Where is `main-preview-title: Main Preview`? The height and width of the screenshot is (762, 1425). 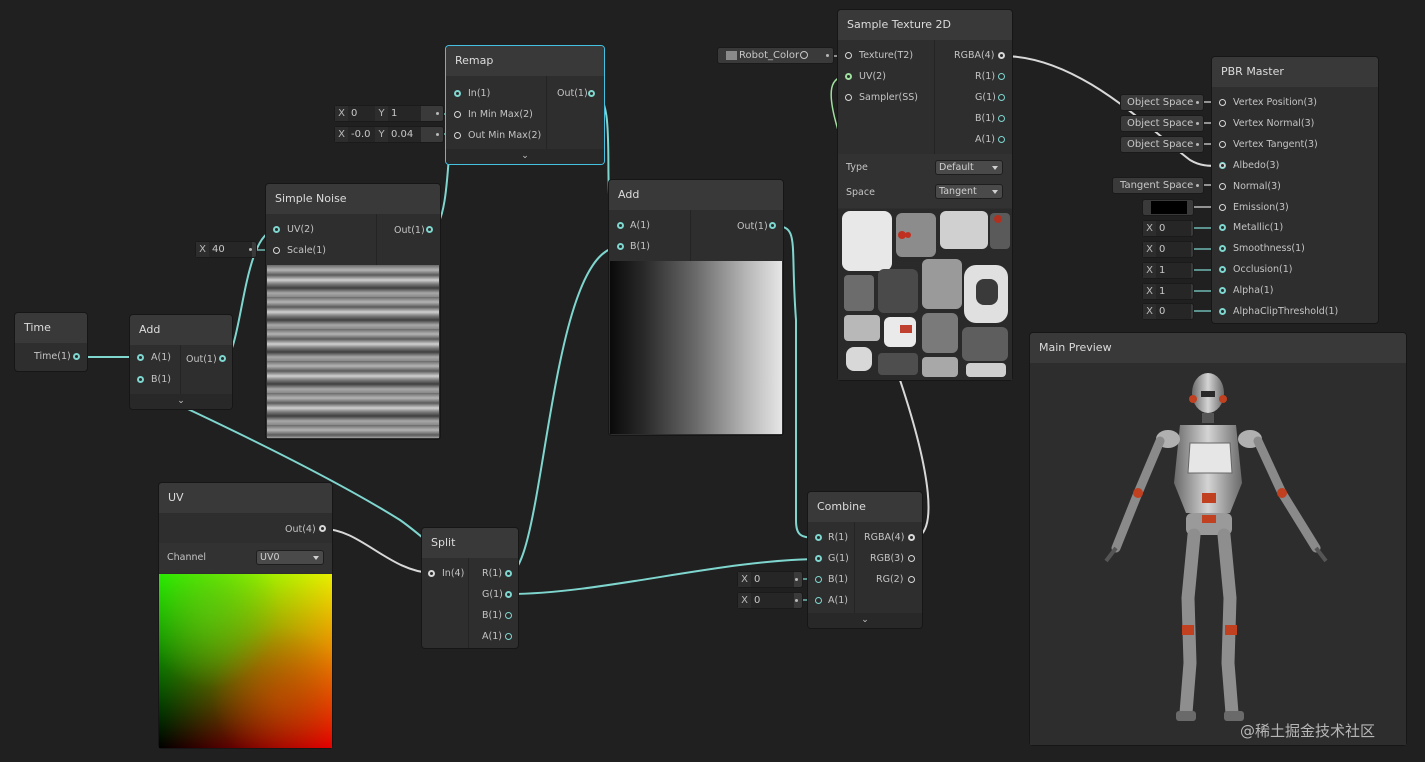
main-preview-title: Main Preview is located at coordinates (1218, 348).